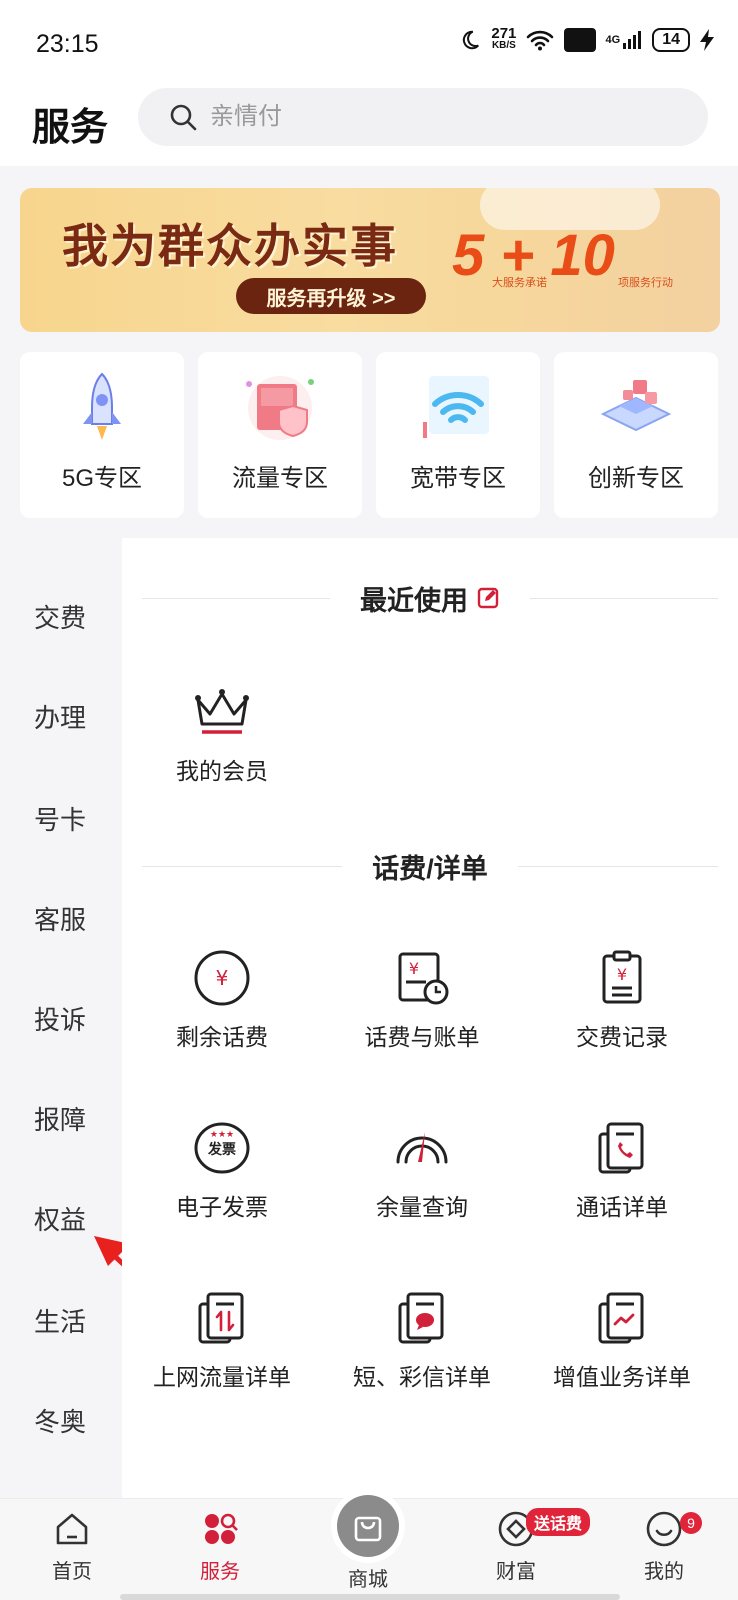 The height and width of the screenshot is (1600, 738). I want to click on zone-label: 创新专区, so click(636, 478).